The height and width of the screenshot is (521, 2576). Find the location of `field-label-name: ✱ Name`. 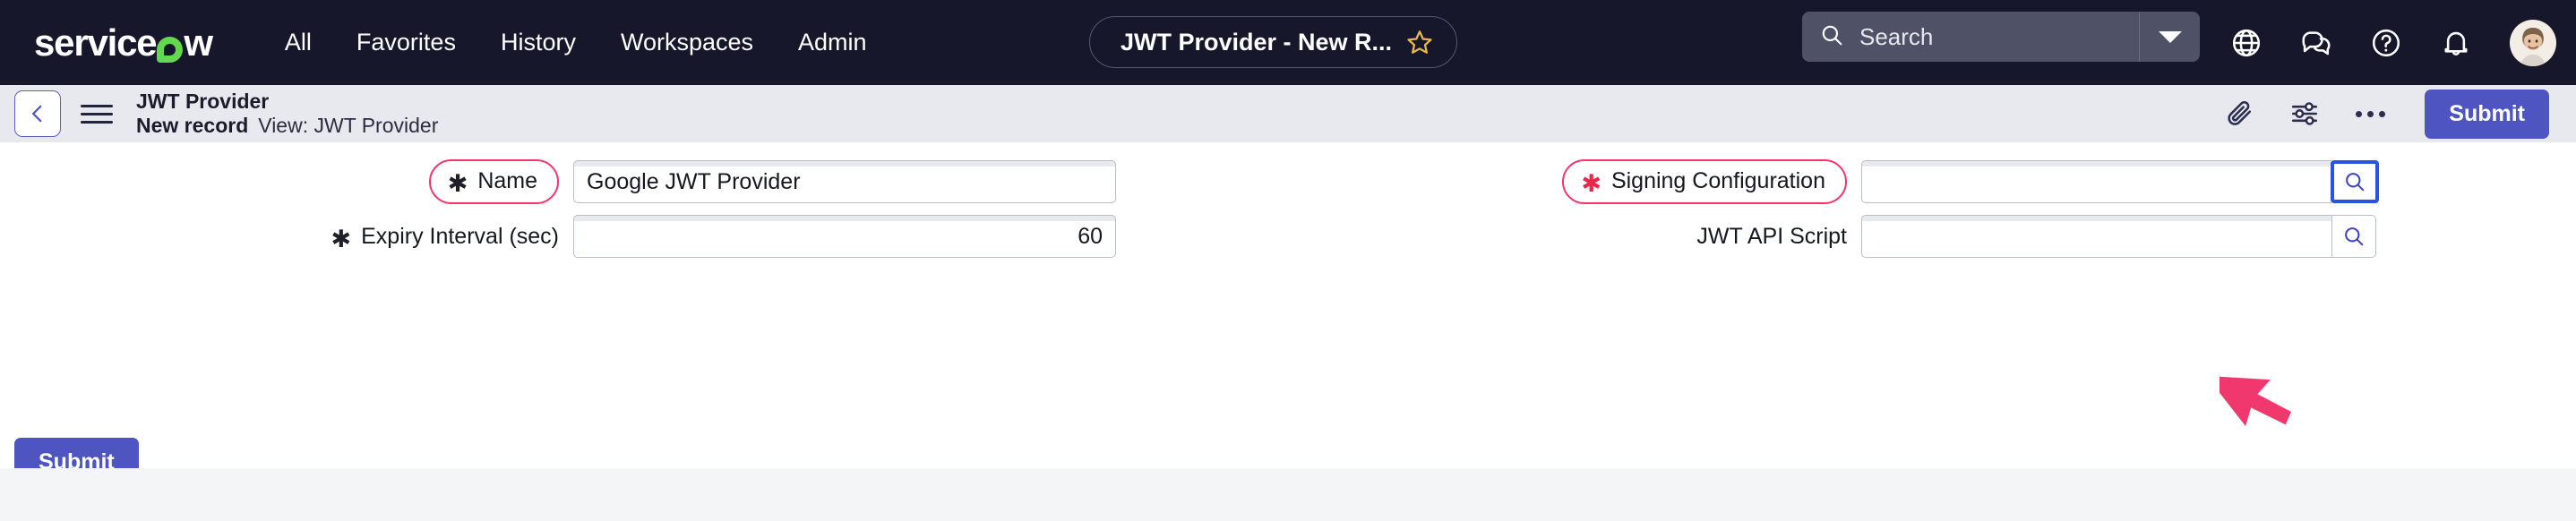

field-label-name: ✱ Name is located at coordinates (493, 181).